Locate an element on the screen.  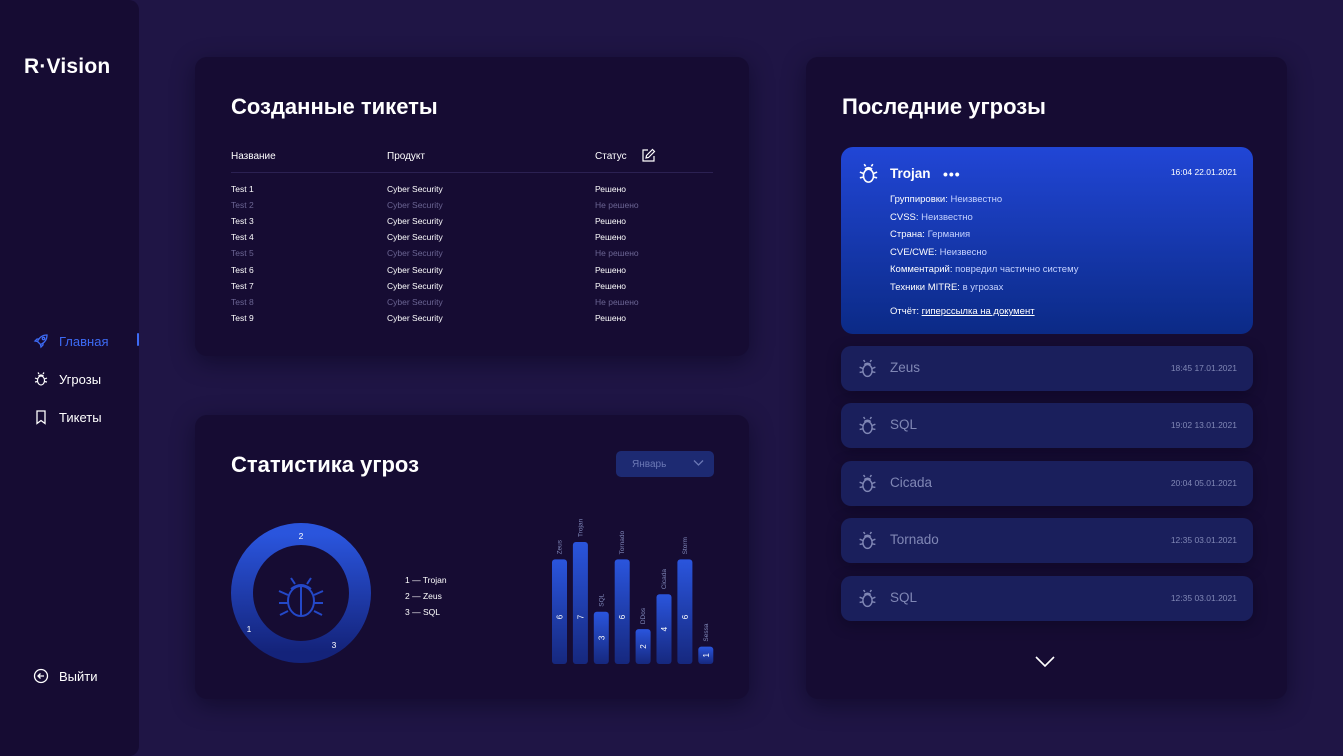
detail-label: CVE/CWE: is located at coordinates (913, 252).